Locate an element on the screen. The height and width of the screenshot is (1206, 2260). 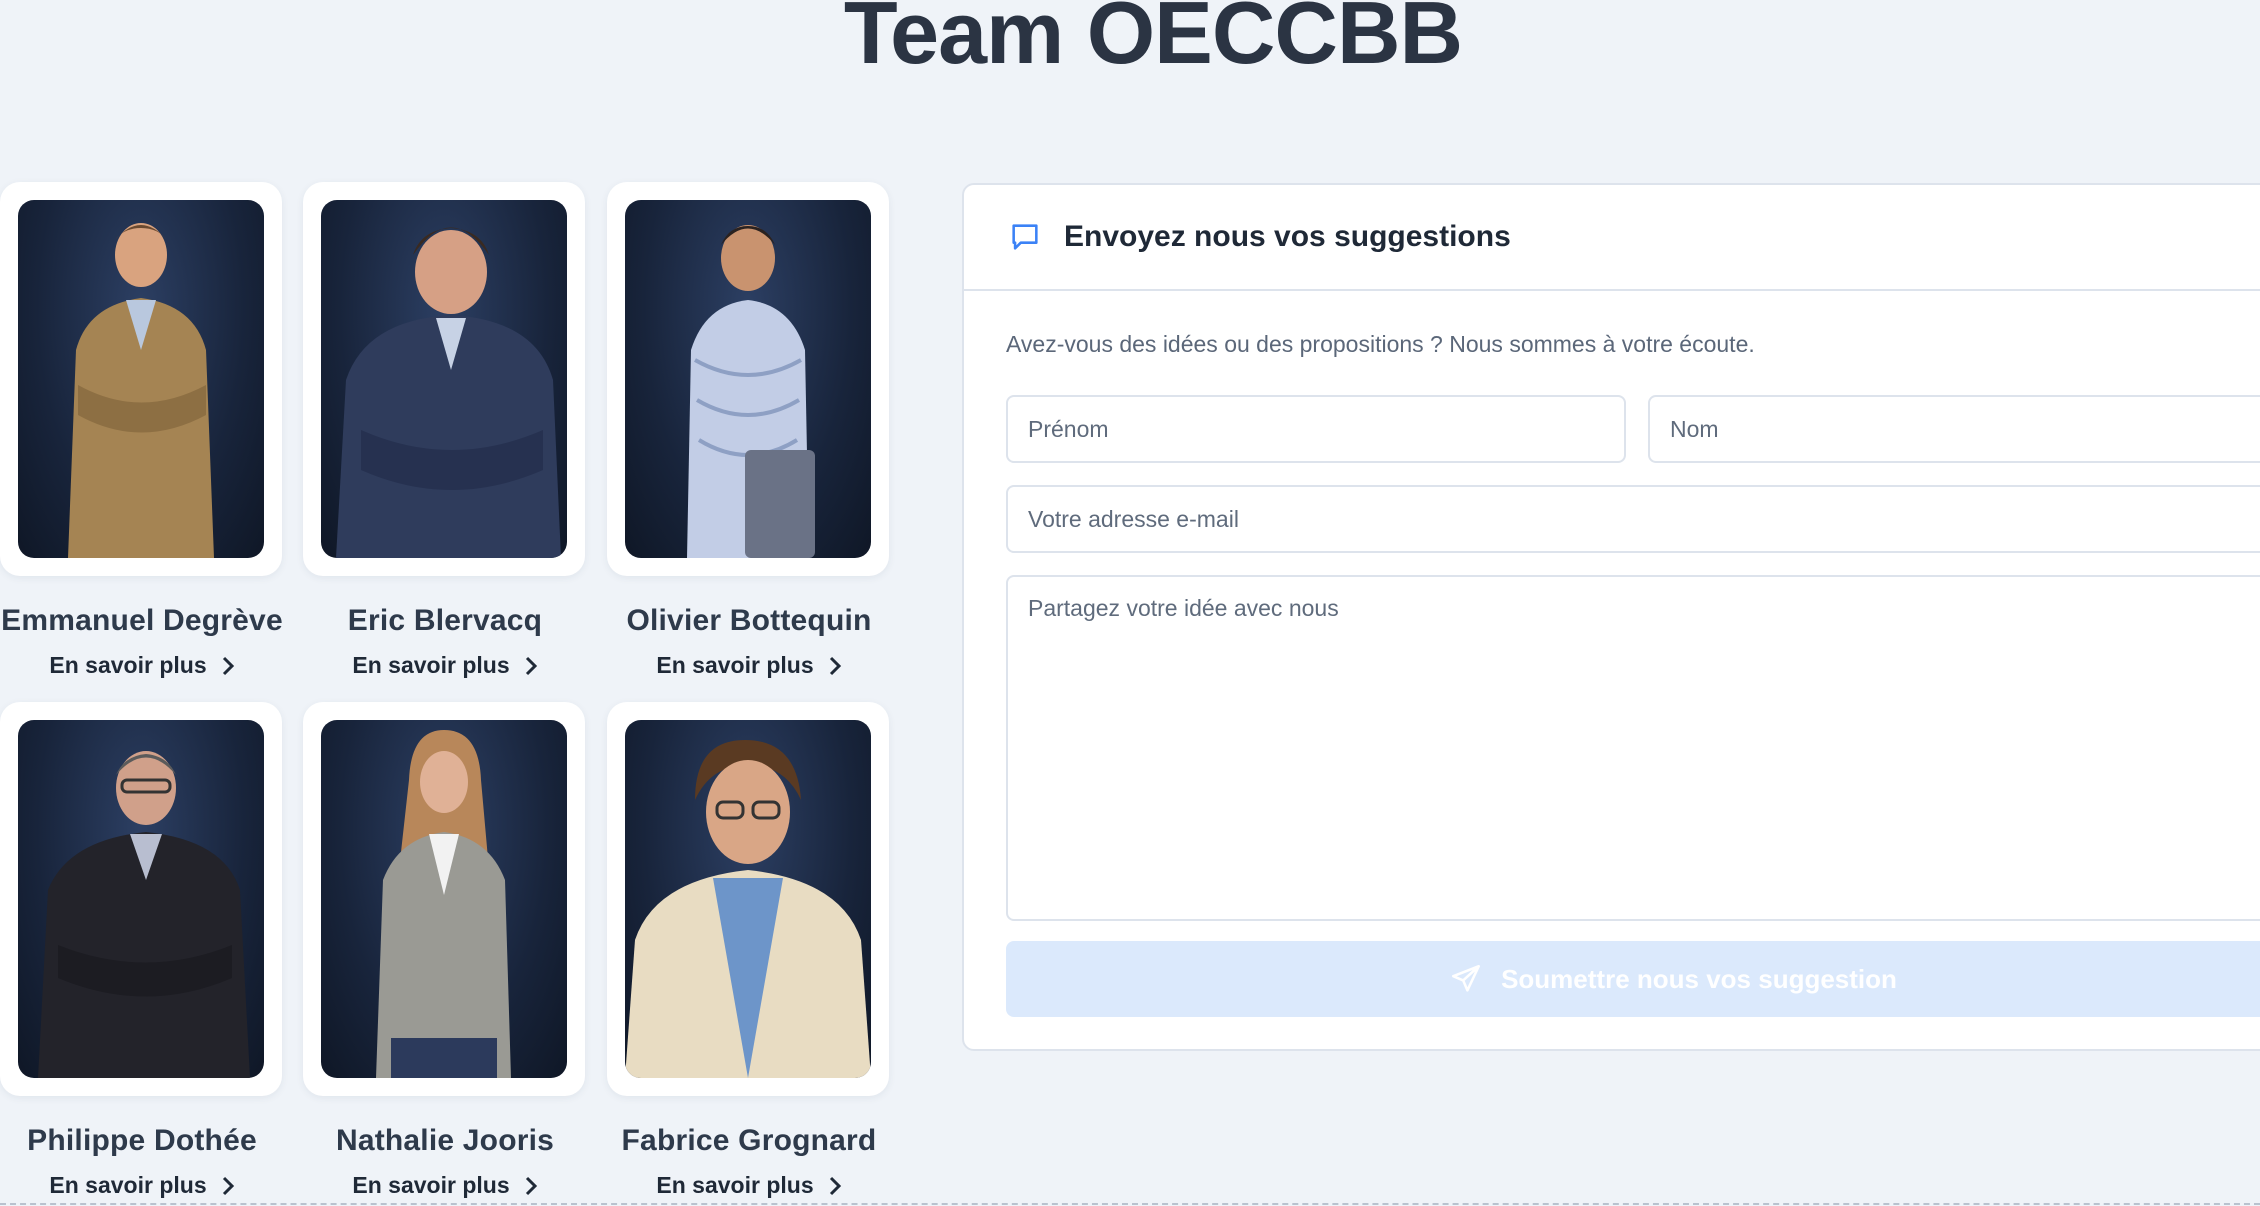
submit-label: Soumettre nous vos suggestion is located at coordinates (1699, 978).